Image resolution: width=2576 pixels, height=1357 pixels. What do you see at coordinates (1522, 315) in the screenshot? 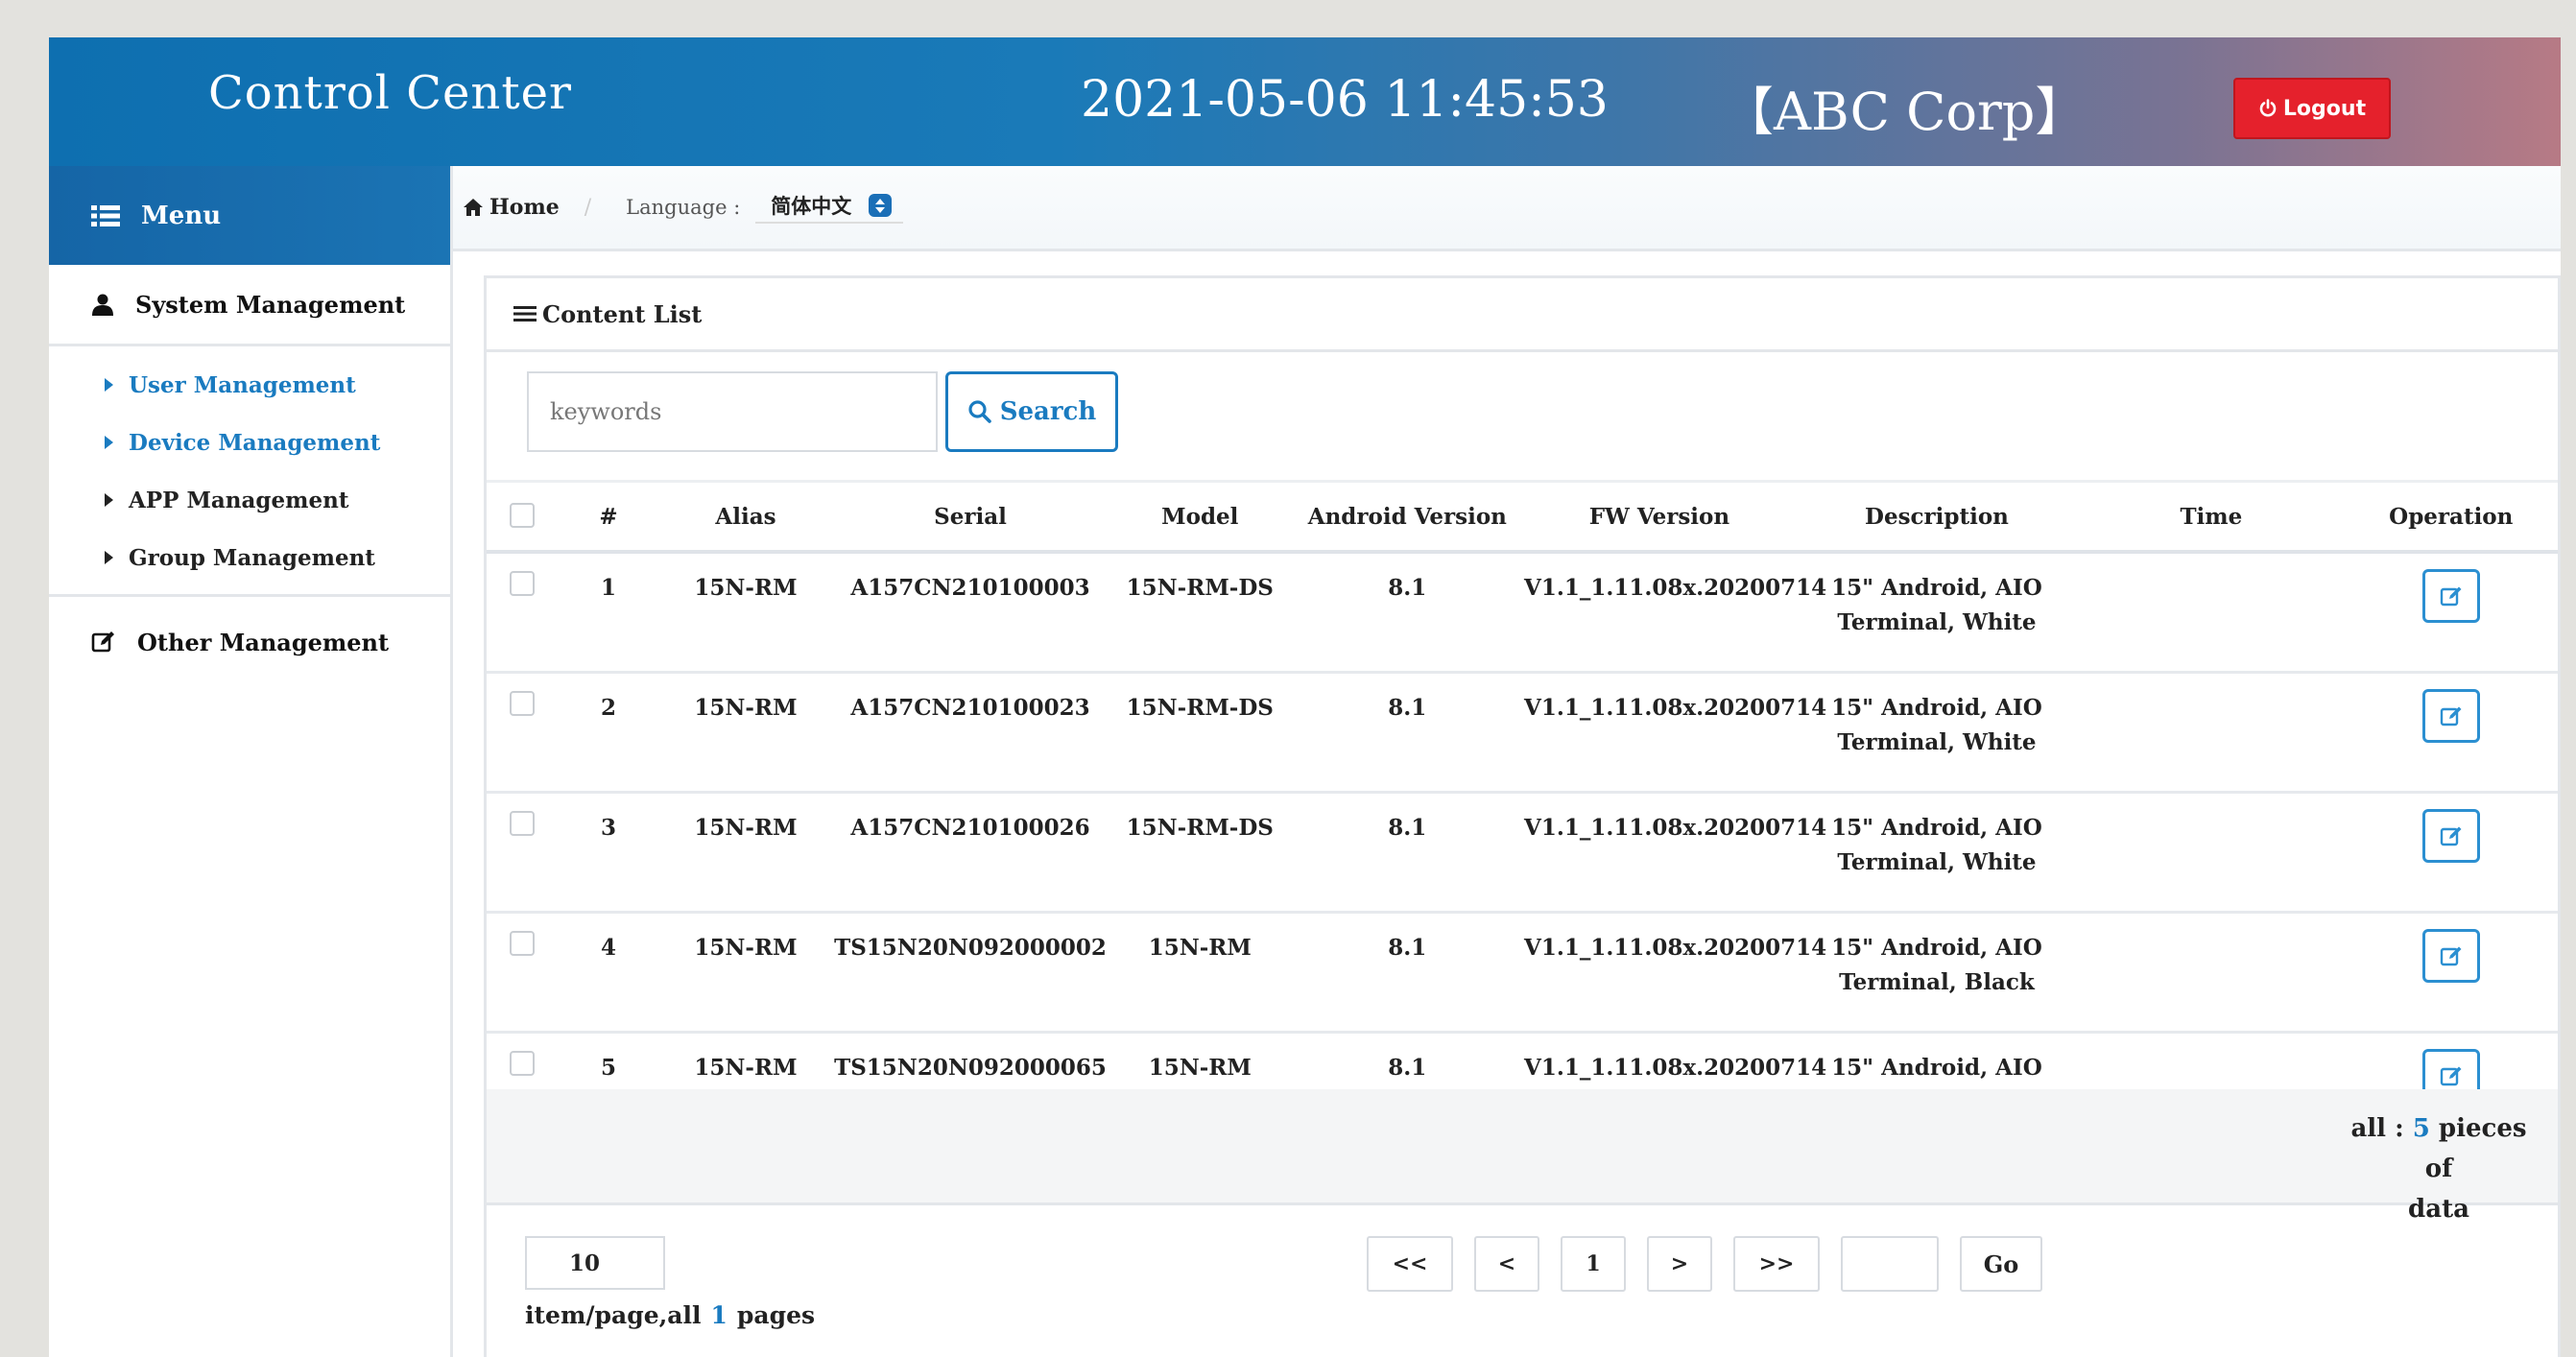
I see `content-list-header: Content List` at bounding box center [1522, 315].